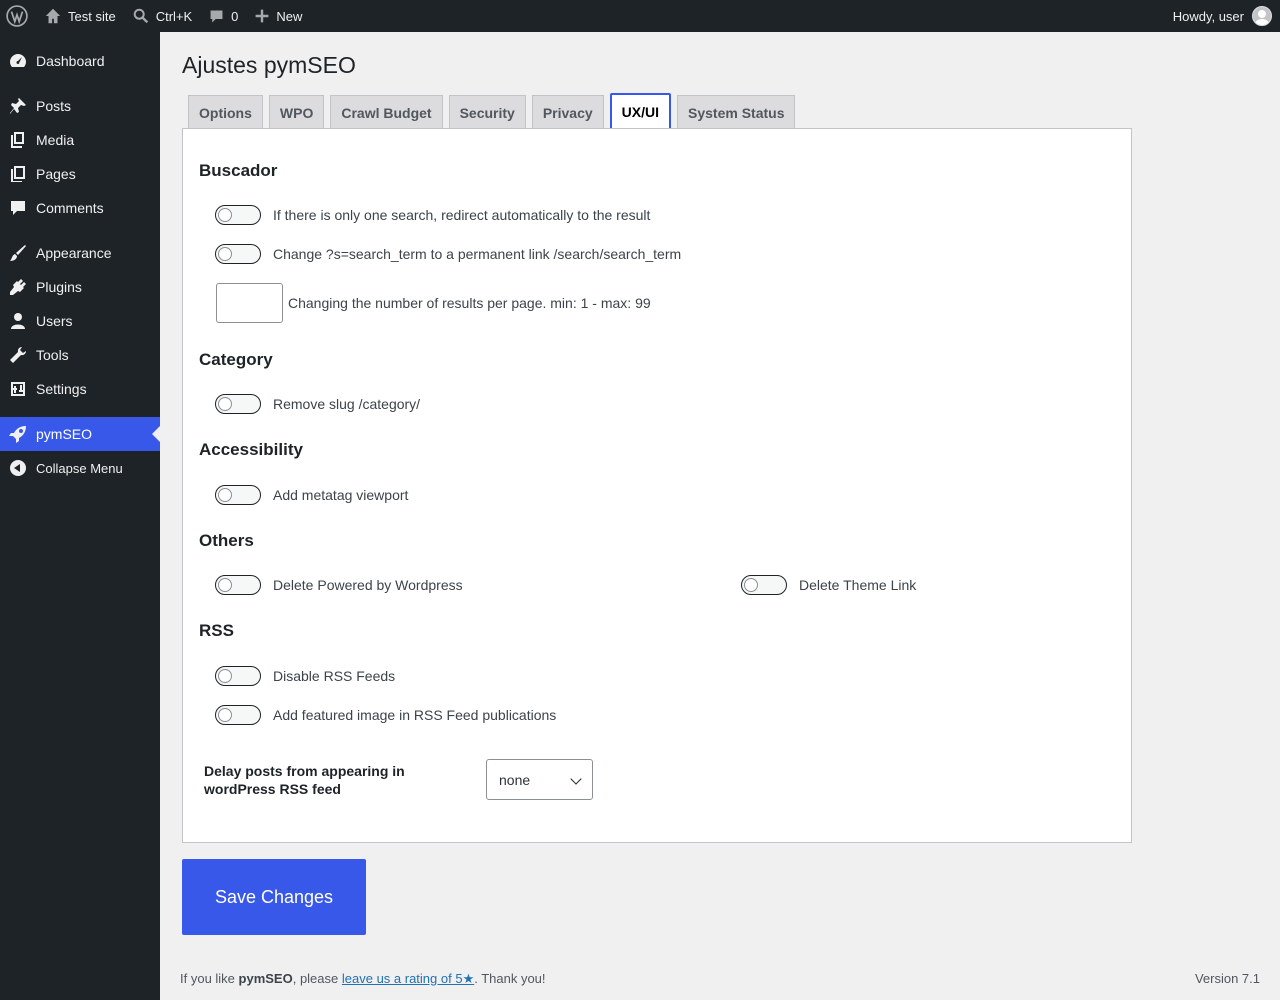 The image size is (1280, 1000). Describe the element at coordinates (296, 112) in the screenshot. I see `tab-wpo: WPO` at that location.